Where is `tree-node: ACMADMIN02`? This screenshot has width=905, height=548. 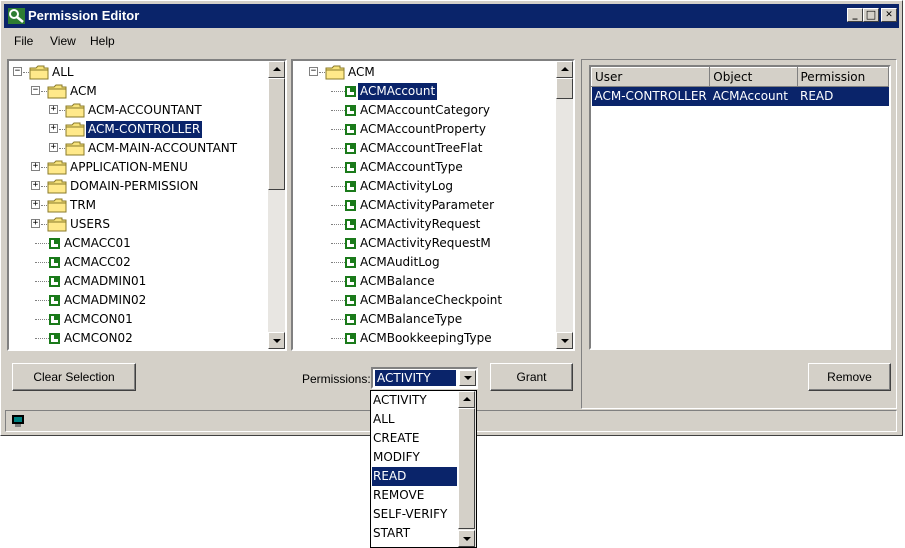
tree-node: ACMADMIN02 is located at coordinates (138, 300).